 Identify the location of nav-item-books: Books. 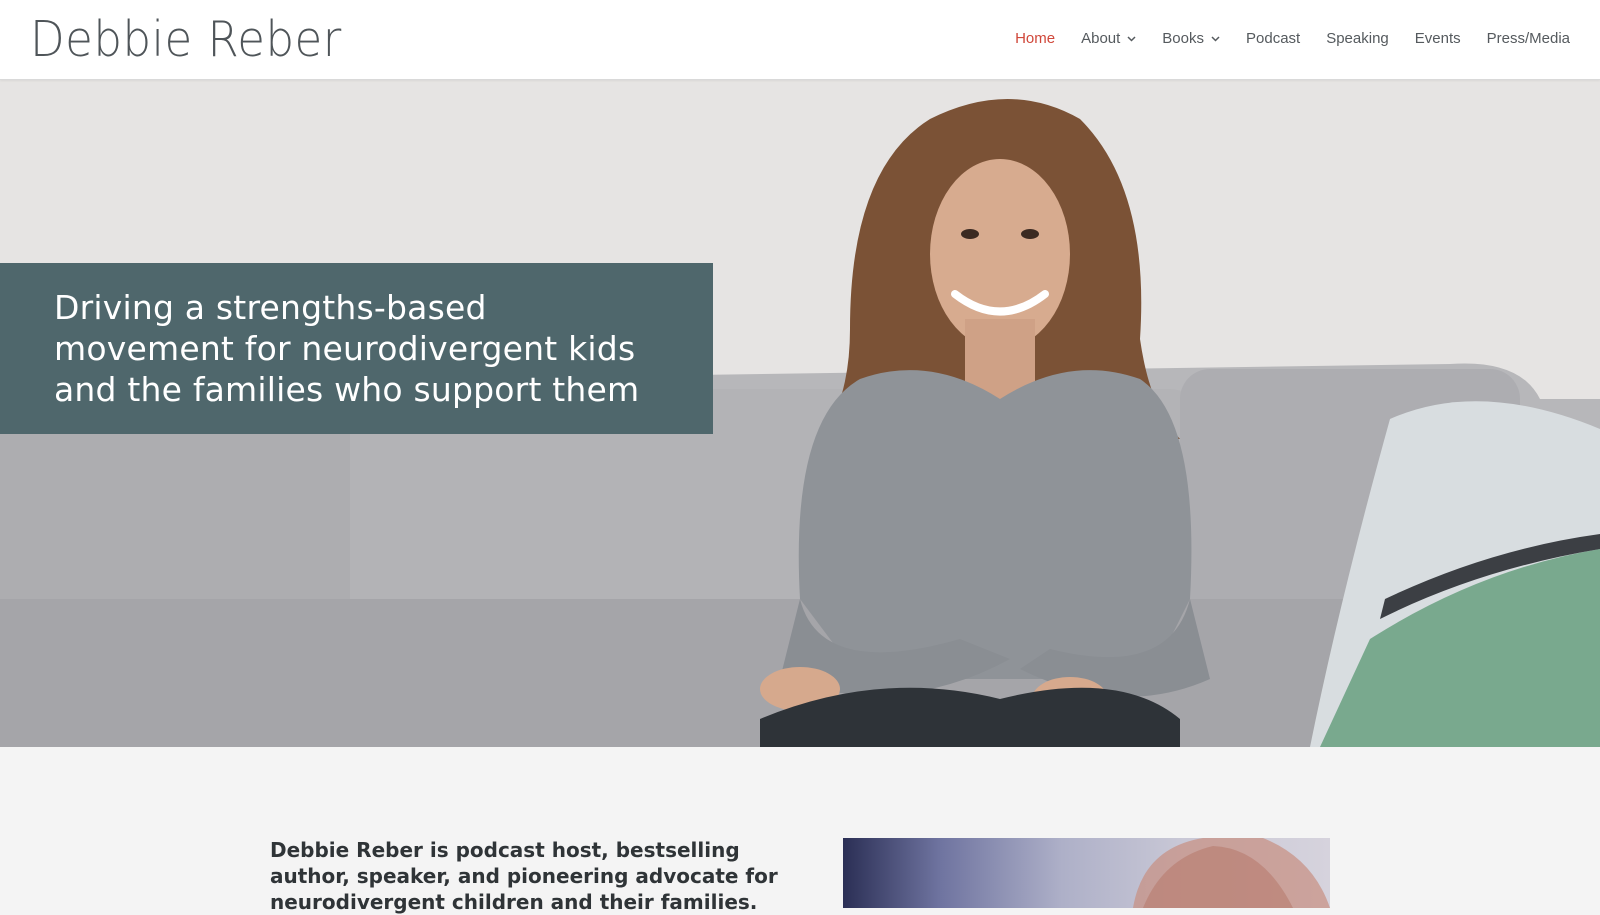
(1191, 39).